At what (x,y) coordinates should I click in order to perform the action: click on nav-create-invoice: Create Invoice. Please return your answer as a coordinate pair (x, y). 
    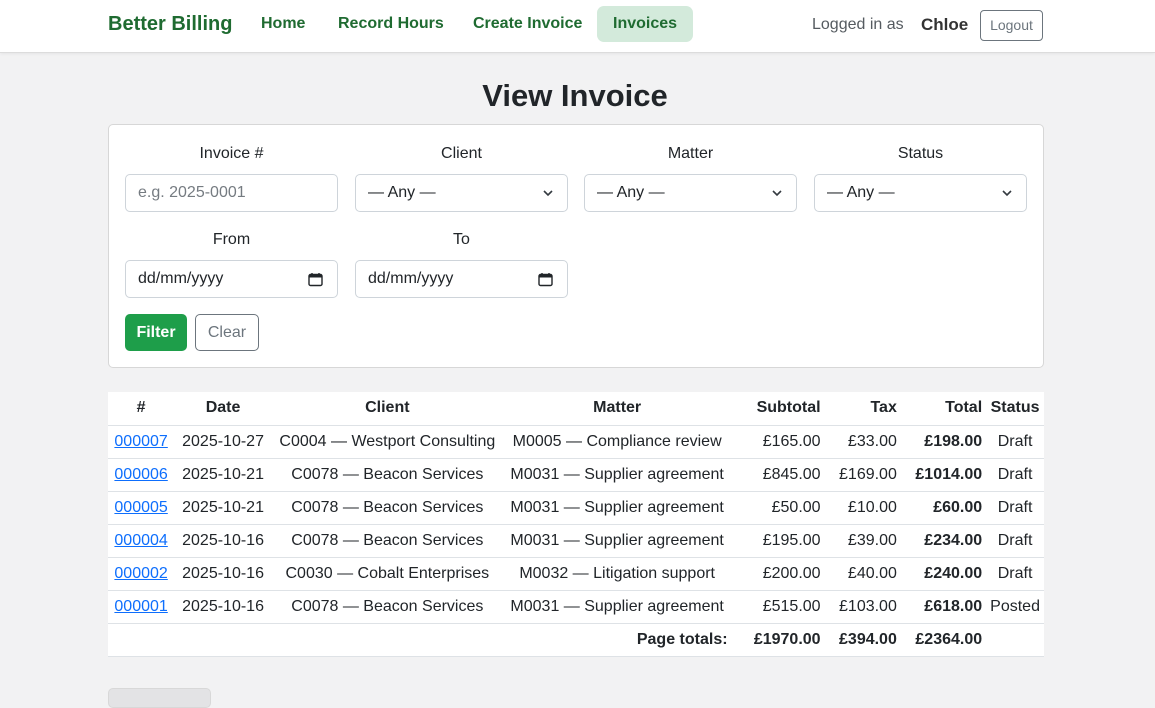
    Looking at the image, I should click on (527, 24).